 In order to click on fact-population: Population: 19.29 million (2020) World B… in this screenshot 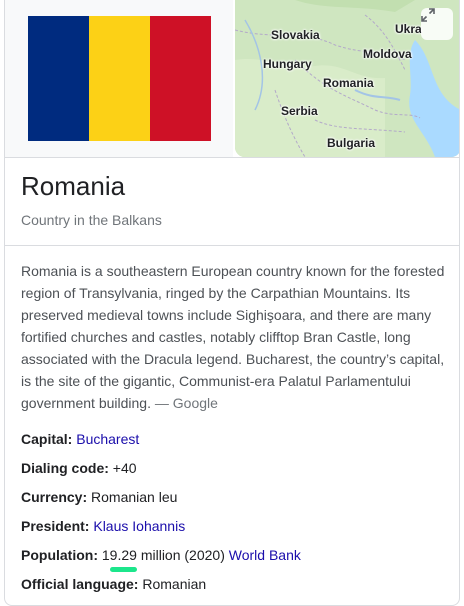, I will do `click(236, 558)`.